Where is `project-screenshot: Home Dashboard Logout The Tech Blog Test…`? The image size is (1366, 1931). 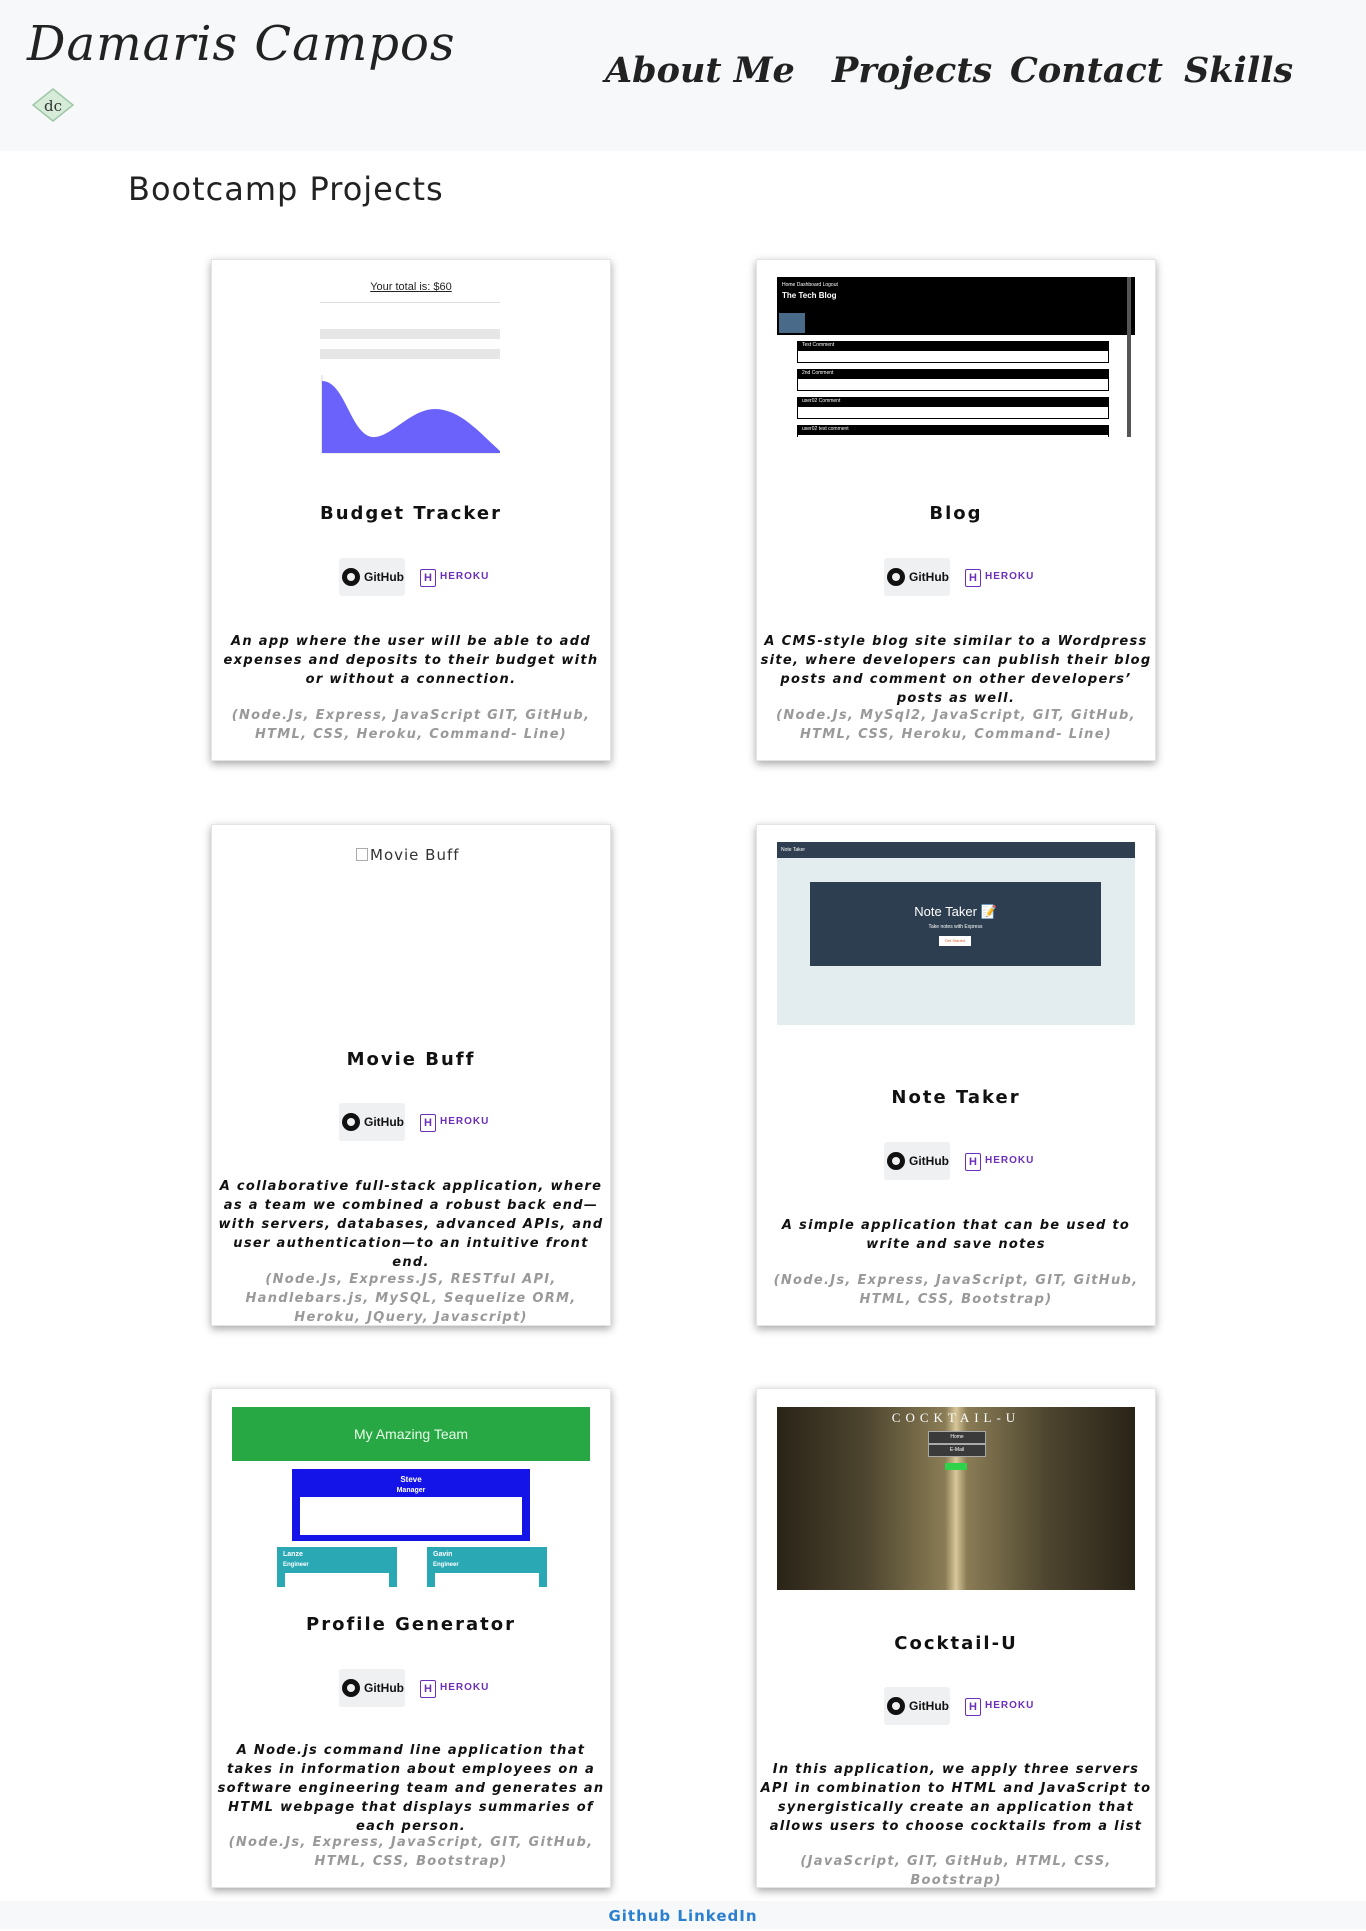 project-screenshot: Home Dashboard Logout The Tech Blog Test… is located at coordinates (956, 368).